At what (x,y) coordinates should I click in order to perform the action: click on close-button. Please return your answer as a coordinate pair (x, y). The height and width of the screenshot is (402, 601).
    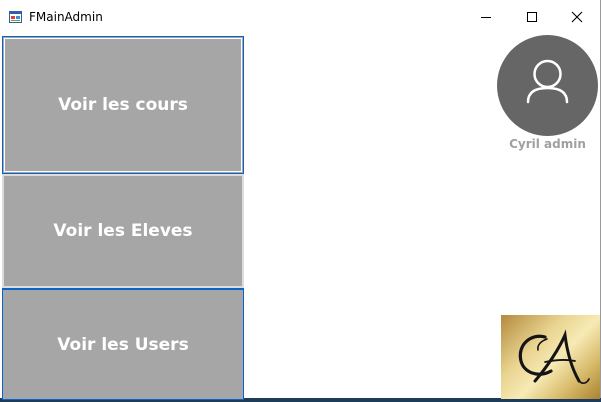
    Looking at the image, I should click on (577, 17).